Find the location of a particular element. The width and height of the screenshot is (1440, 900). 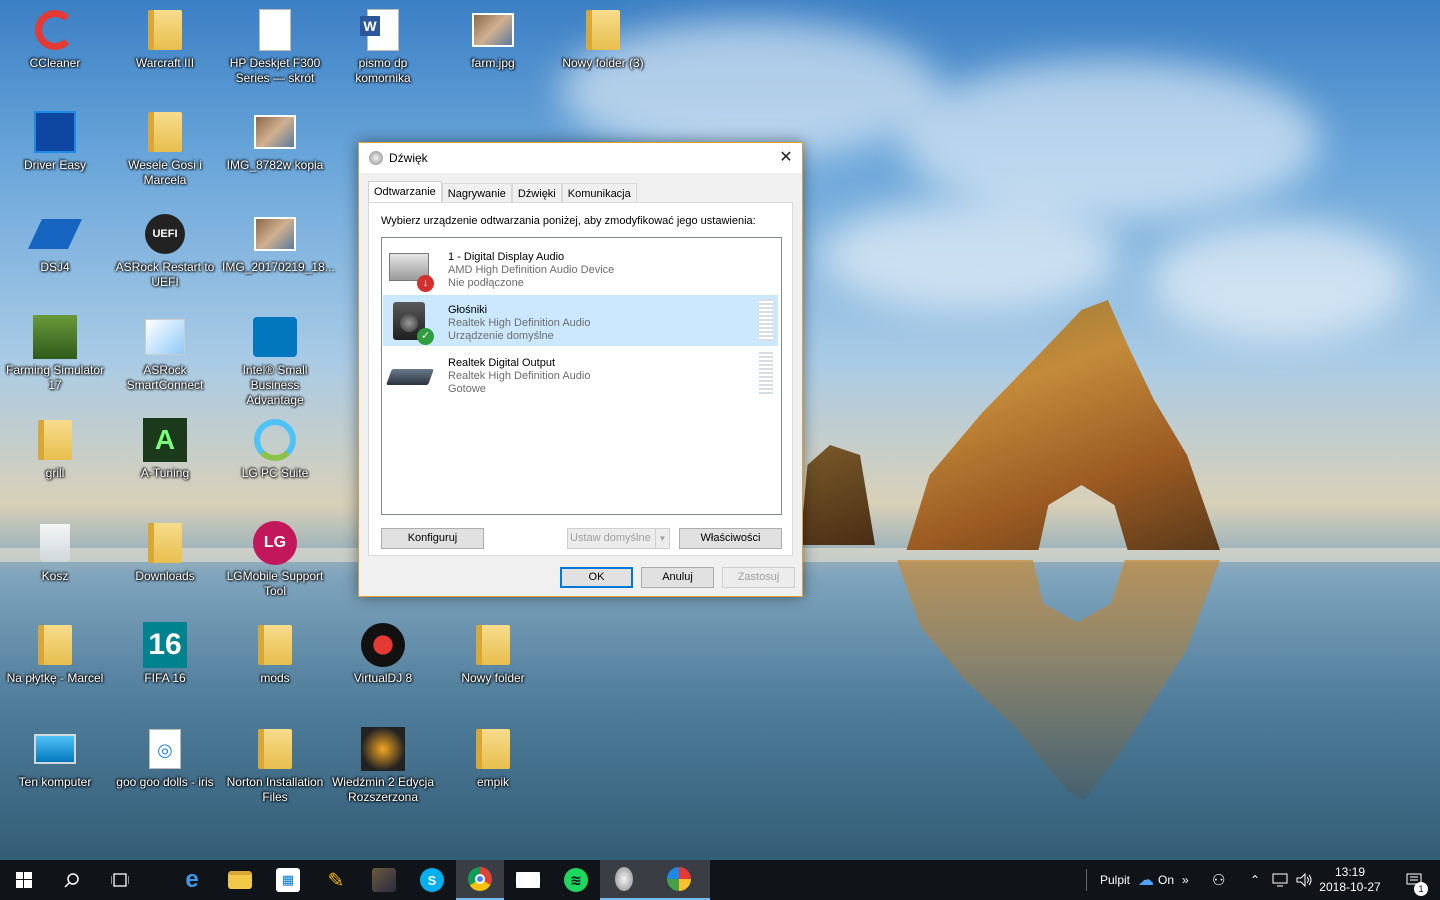

action-center-icon: 1 is located at coordinates (1414, 880).